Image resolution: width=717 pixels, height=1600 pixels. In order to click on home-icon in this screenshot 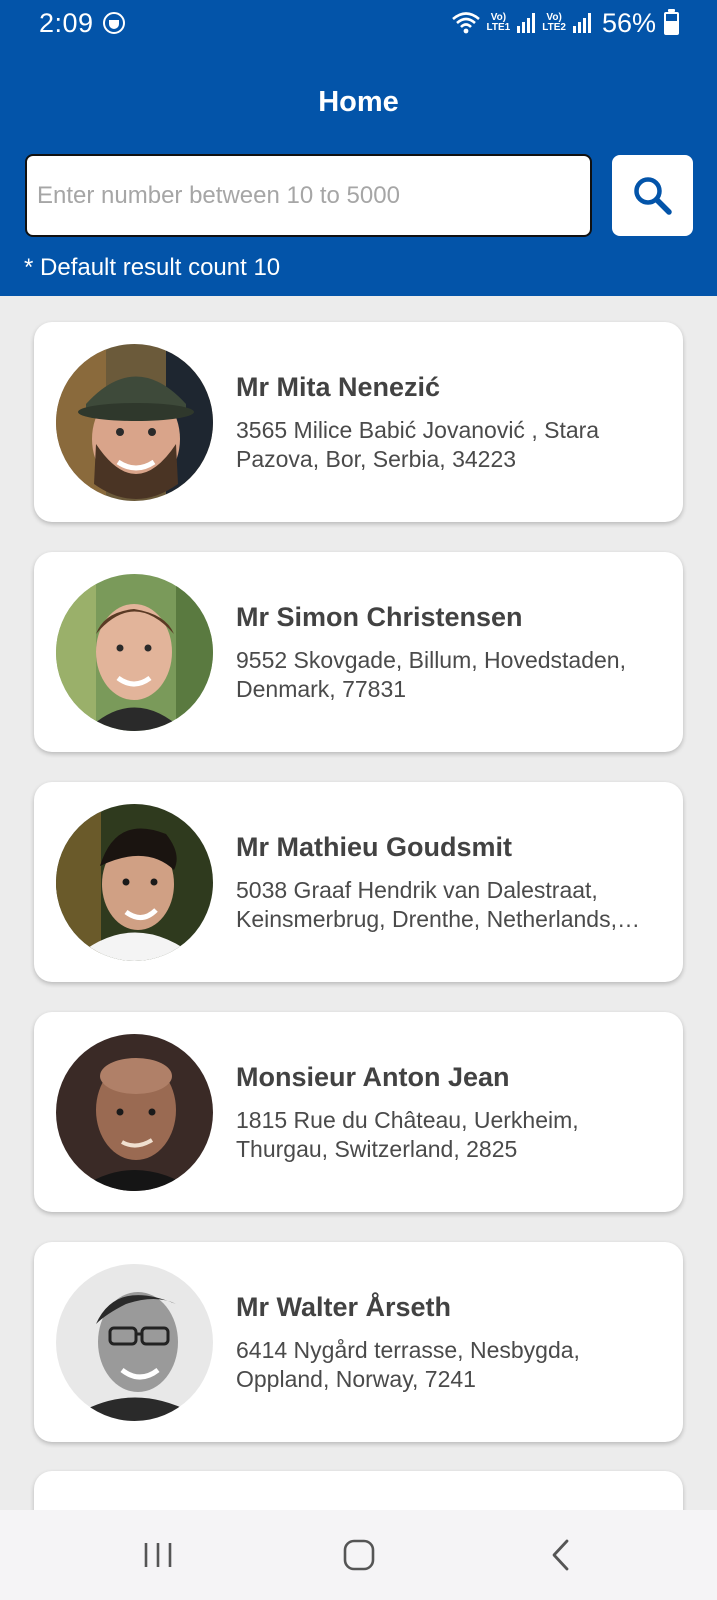, I will do `click(359, 1555)`.